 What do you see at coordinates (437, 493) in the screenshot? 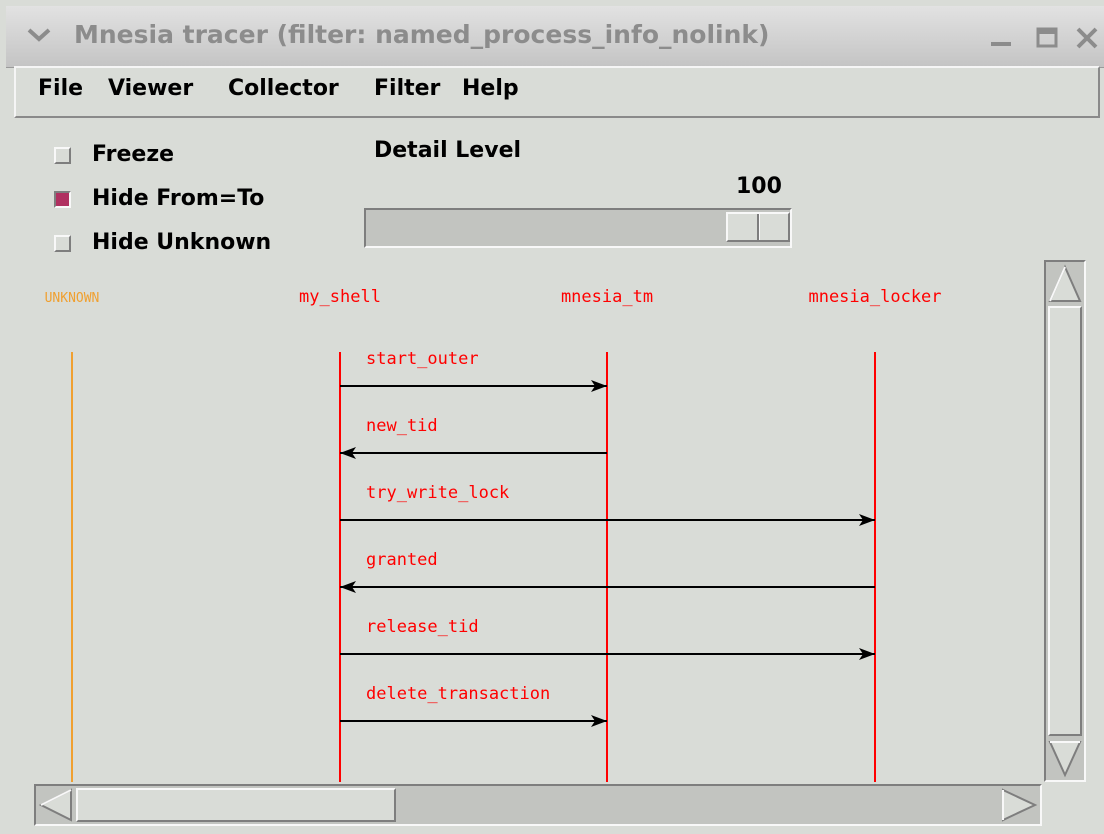
I see `message-label: try_write_lock` at bounding box center [437, 493].